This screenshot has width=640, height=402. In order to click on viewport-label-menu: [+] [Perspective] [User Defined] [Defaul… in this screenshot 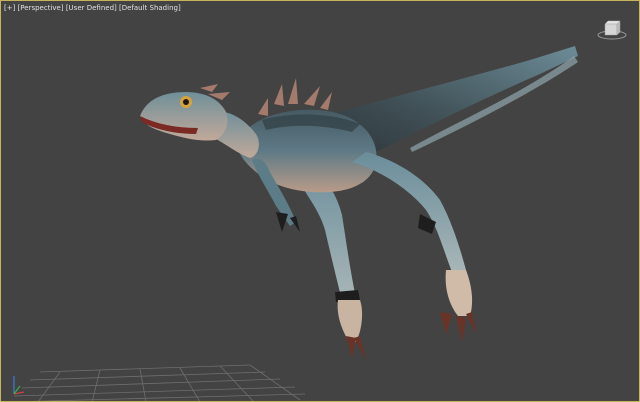, I will do `click(92, 8)`.